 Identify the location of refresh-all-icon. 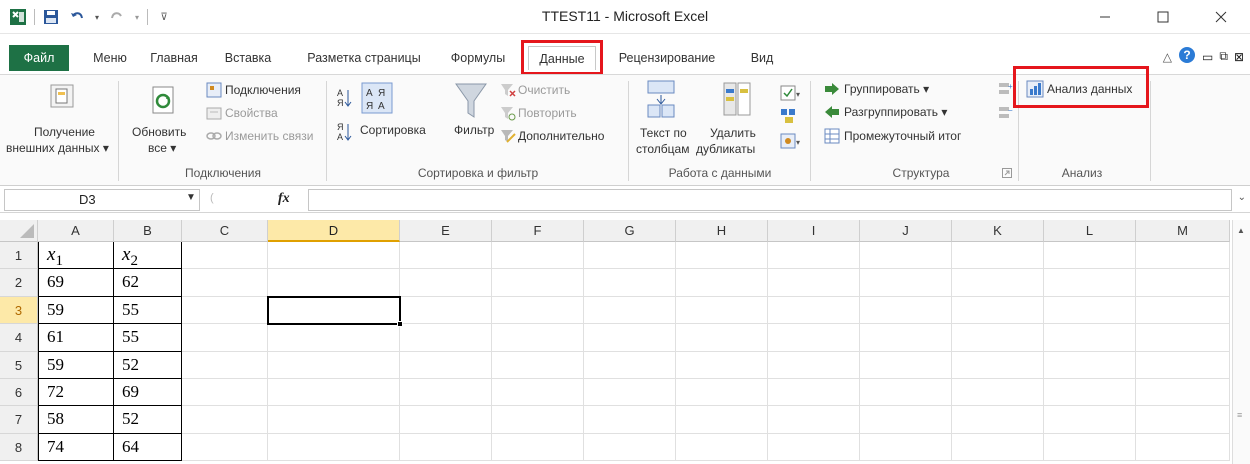
(163, 101).